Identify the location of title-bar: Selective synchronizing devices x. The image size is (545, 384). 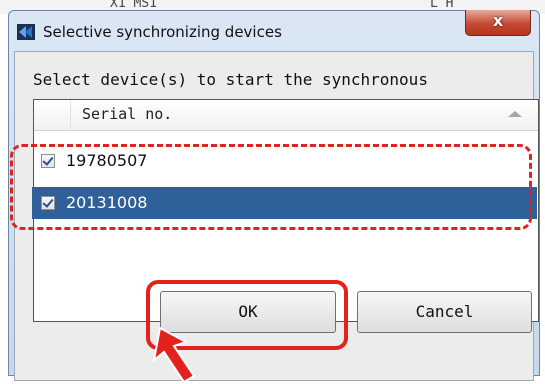
(274, 29).